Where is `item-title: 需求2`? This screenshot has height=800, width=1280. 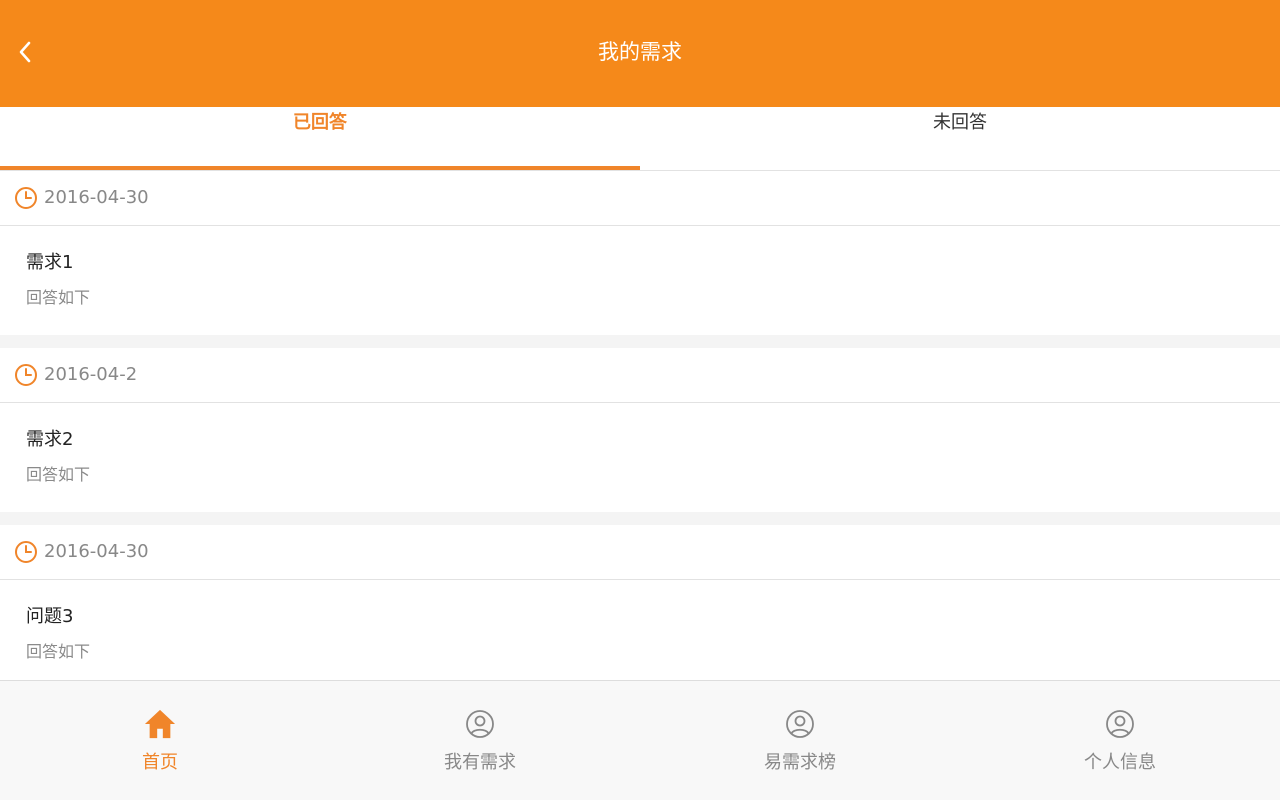
item-title: 需求2 is located at coordinates (50, 439).